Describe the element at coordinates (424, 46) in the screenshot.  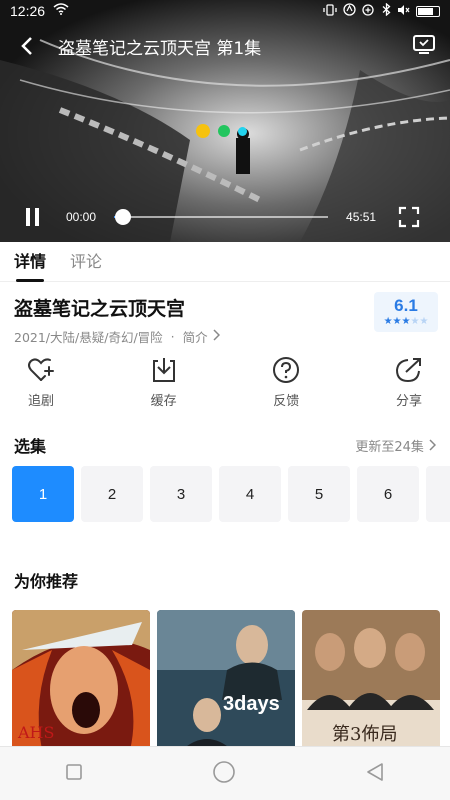
I see `tv-cast-icon` at that location.